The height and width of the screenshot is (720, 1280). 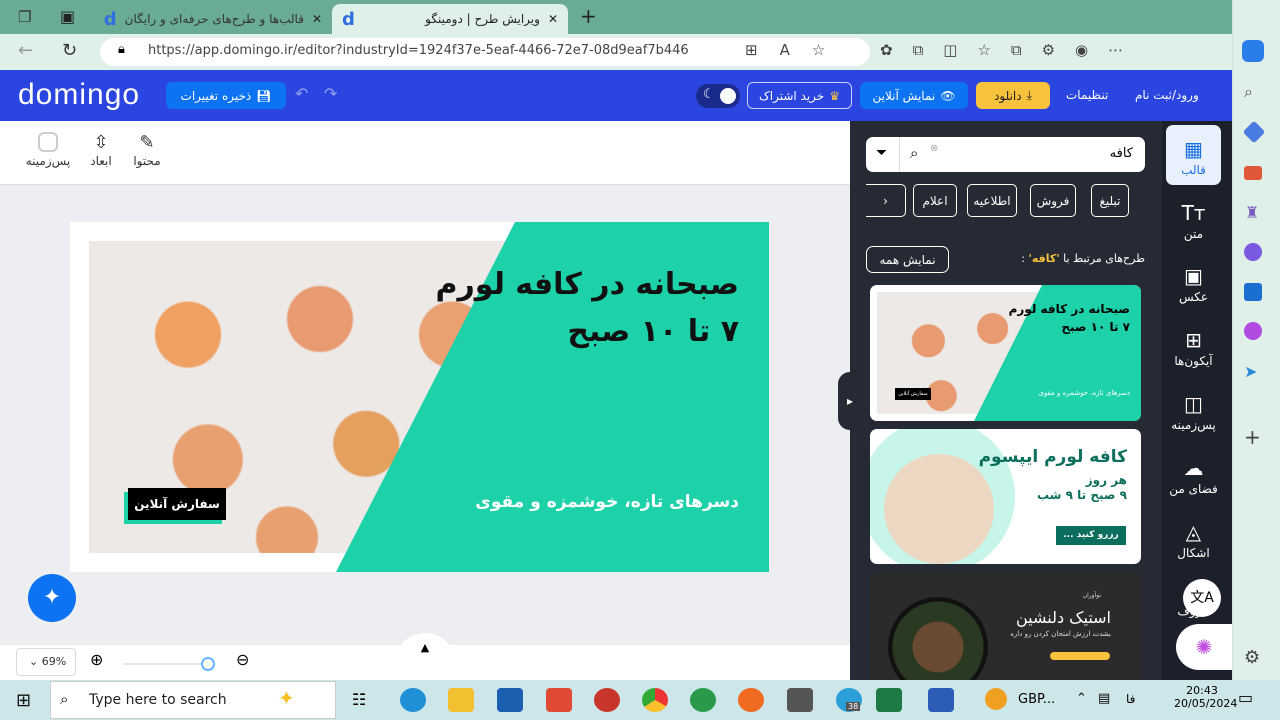 What do you see at coordinates (510, 700) in the screenshot?
I see `store-icon` at bounding box center [510, 700].